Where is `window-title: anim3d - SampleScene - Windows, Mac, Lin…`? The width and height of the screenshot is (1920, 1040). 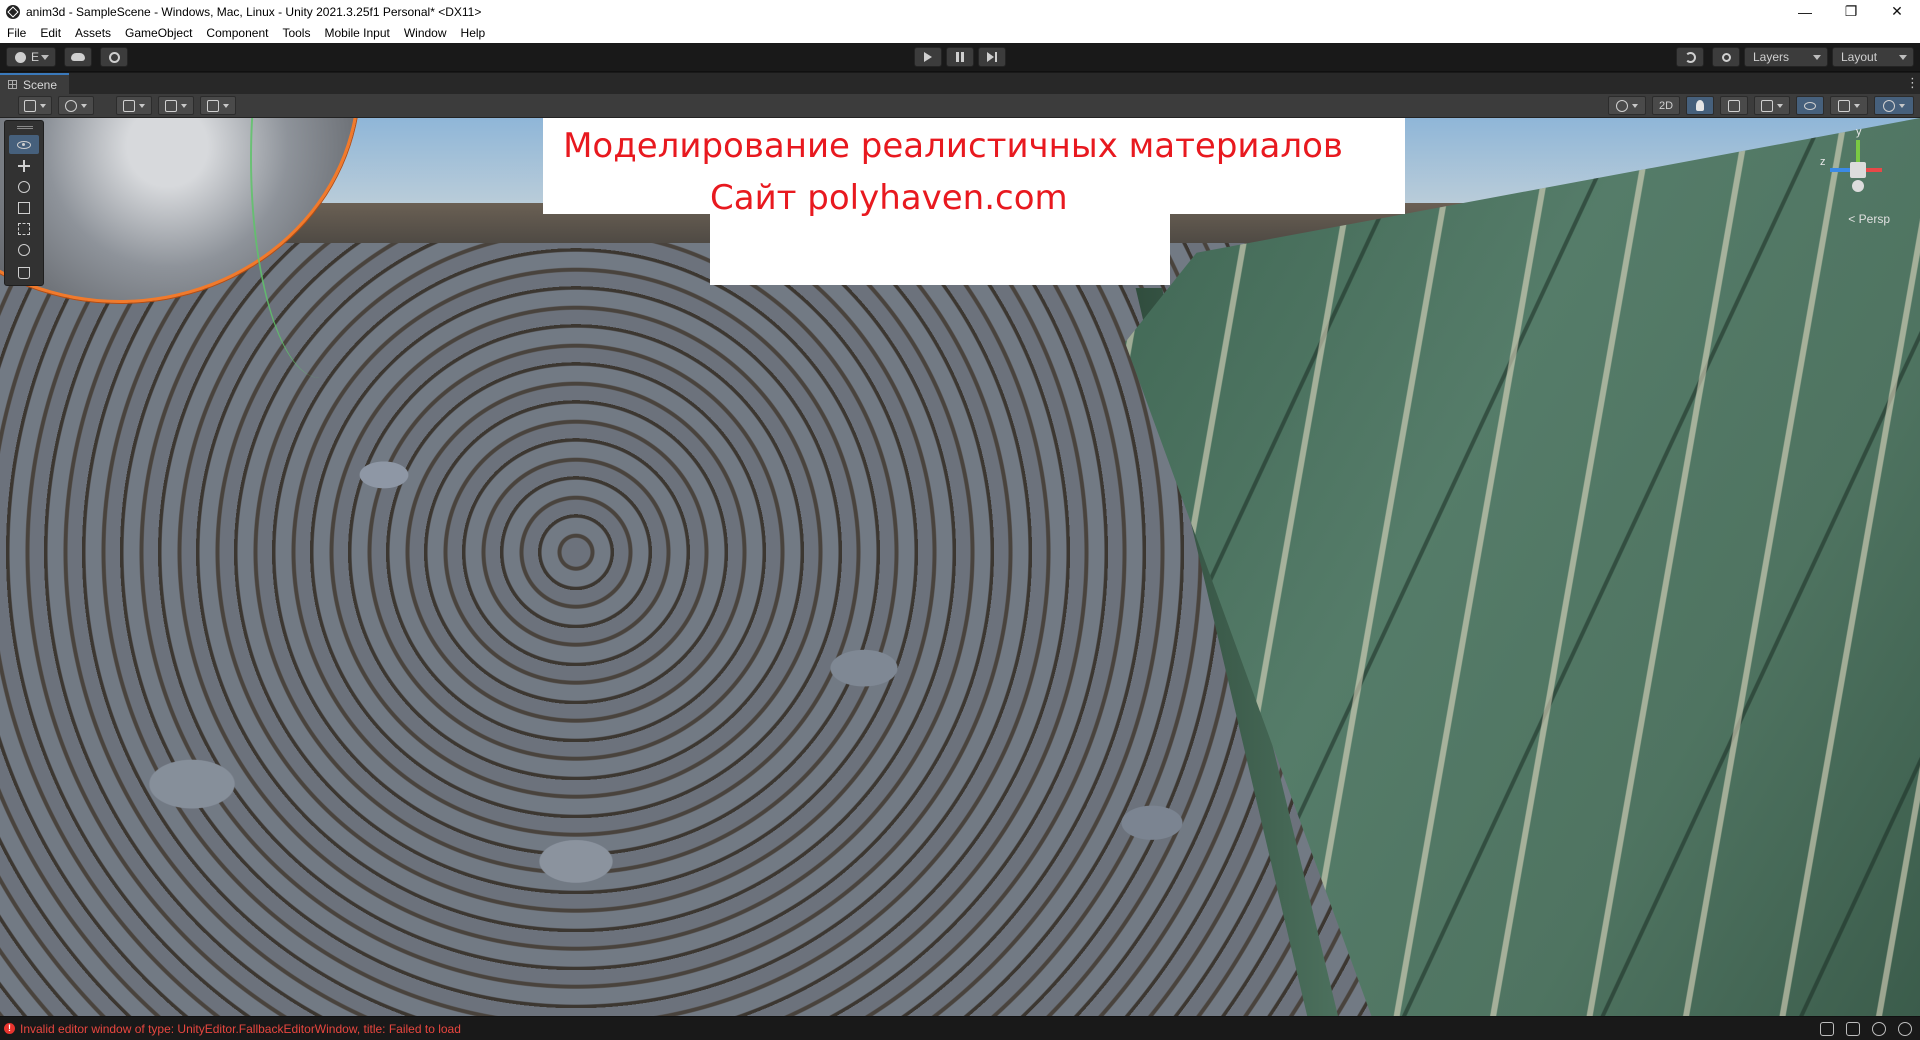
window-title: anim3d - SampleScene - Windows, Mac, Lin… is located at coordinates (254, 11).